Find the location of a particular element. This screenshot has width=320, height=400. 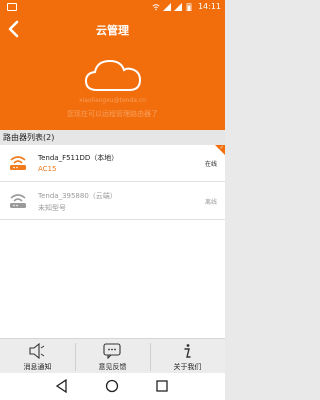

account-email: xiaoliangxu@tenda.cn is located at coordinates (112, 100).